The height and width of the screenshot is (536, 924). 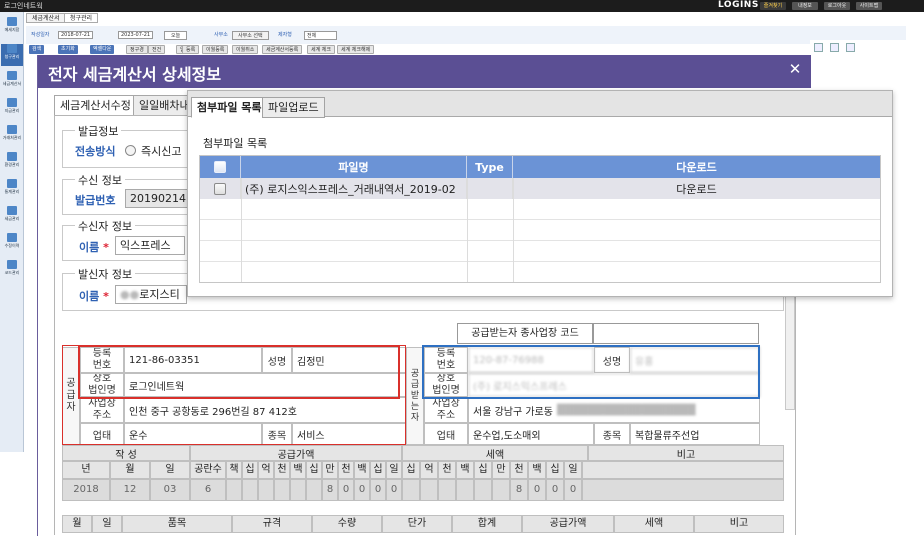 I want to click on register-button: 등록, so click(x=191, y=49).